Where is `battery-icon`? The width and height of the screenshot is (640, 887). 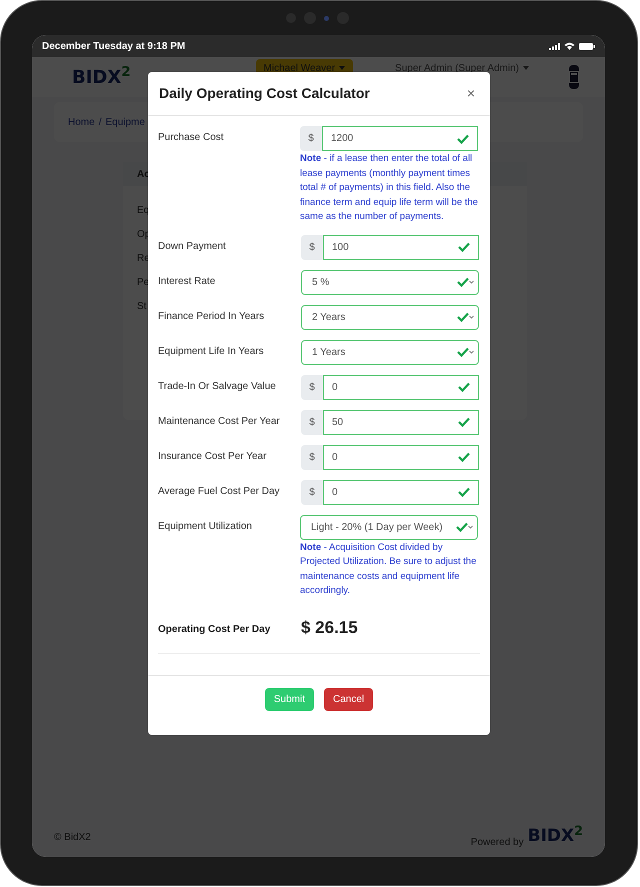 battery-icon is located at coordinates (587, 46).